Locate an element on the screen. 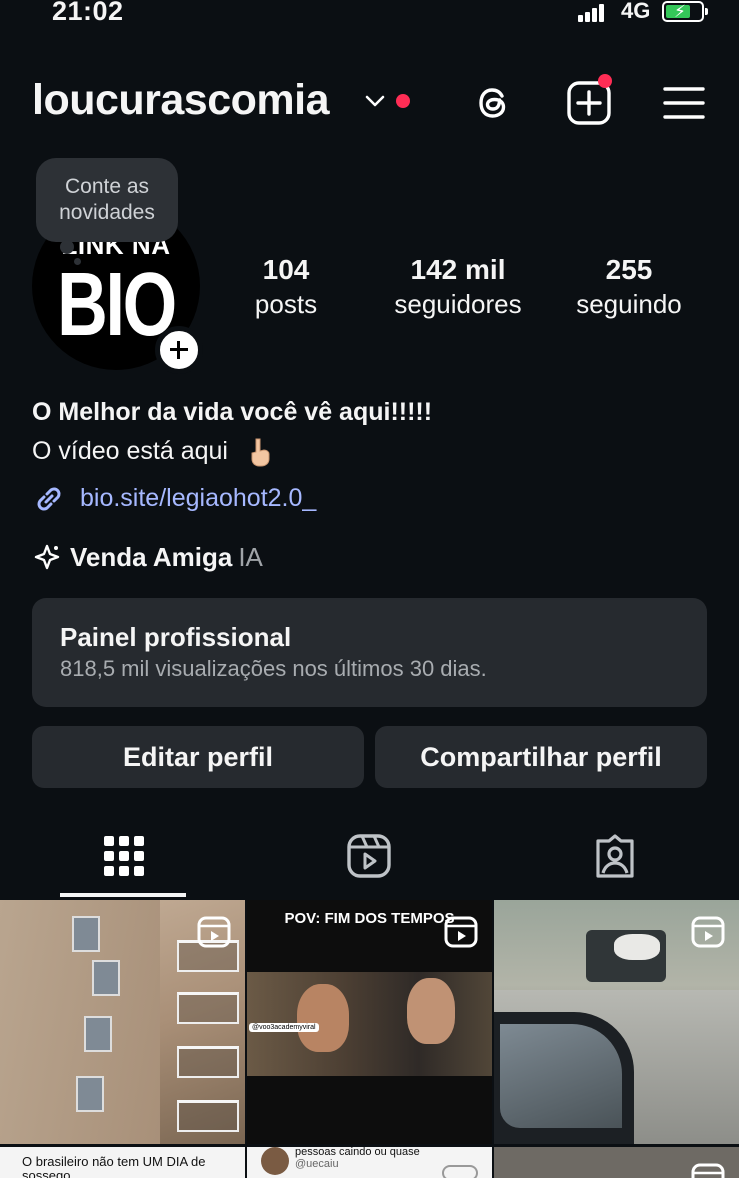 The width and height of the screenshot is (739, 1178). link-icon is located at coordinates (49, 499).